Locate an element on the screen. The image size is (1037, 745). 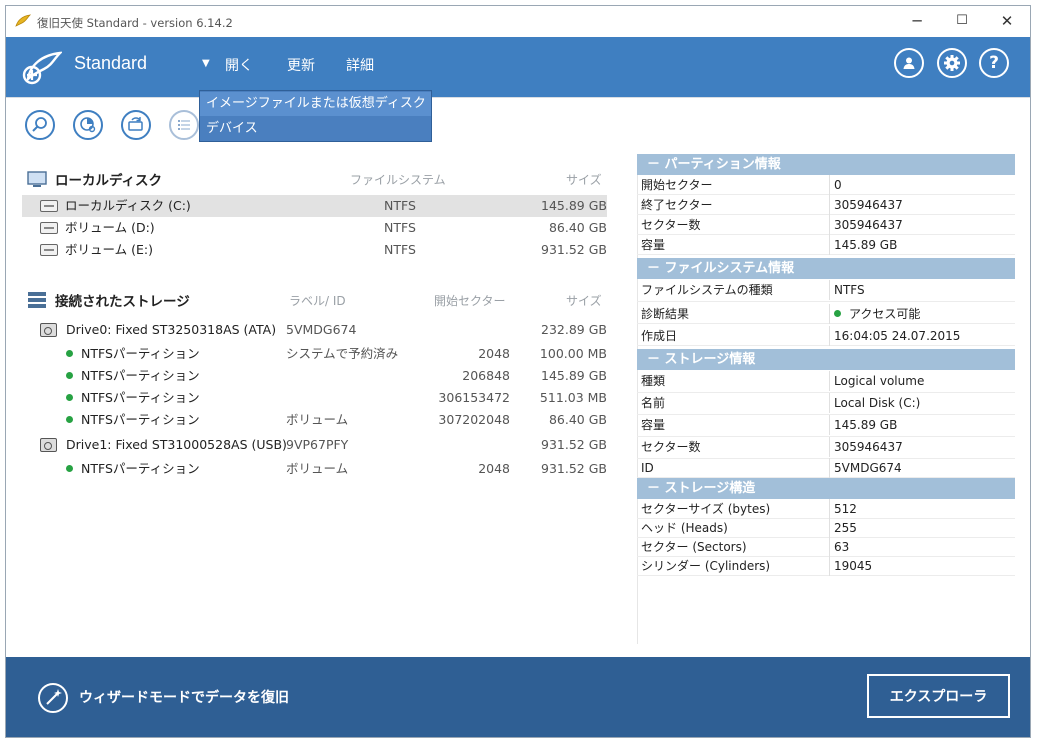
open-menu: 開く is located at coordinates (239, 65).